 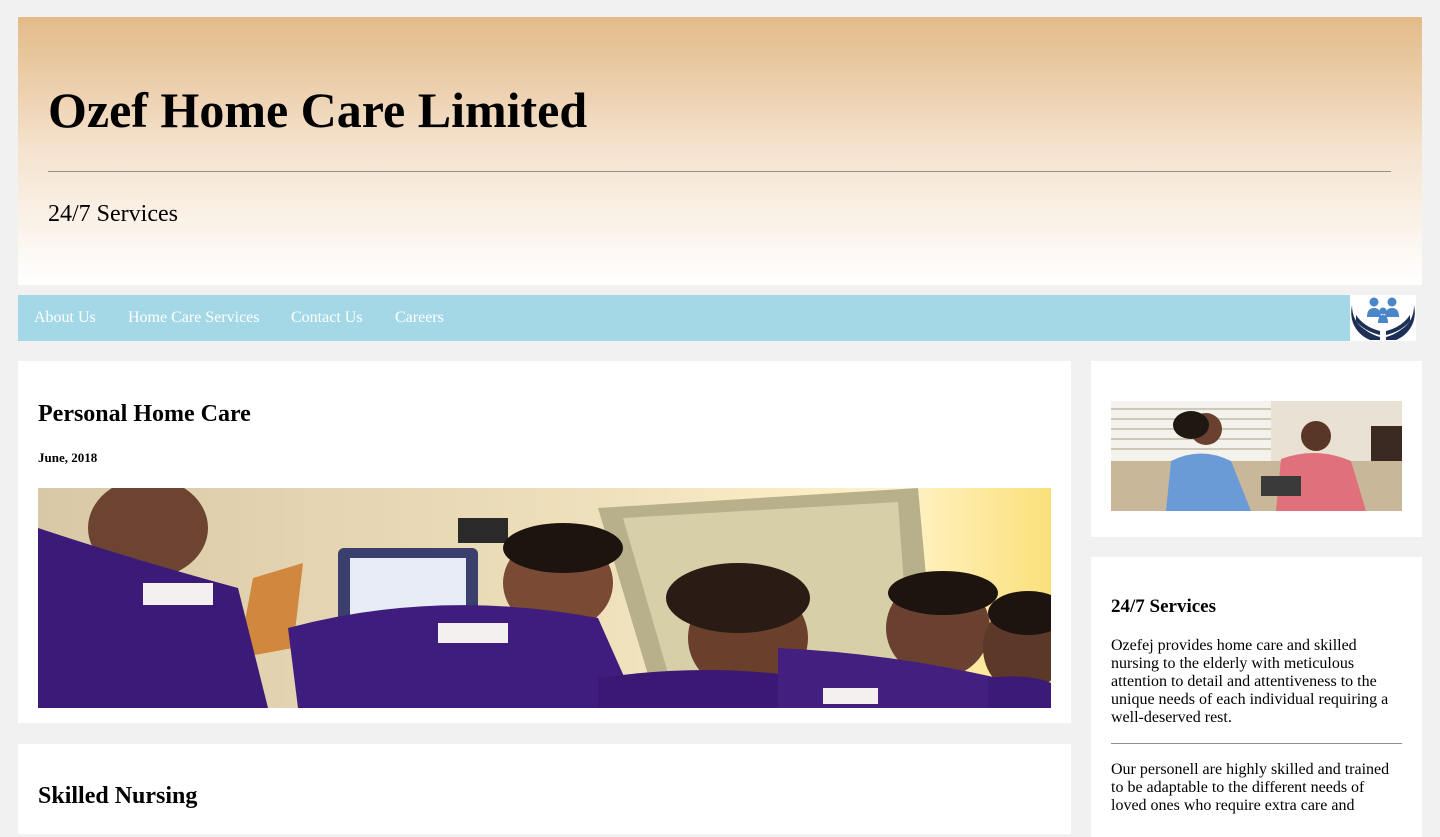 What do you see at coordinates (1256, 456) in the screenshot?
I see `nurse-with-elderly-patient-photo` at bounding box center [1256, 456].